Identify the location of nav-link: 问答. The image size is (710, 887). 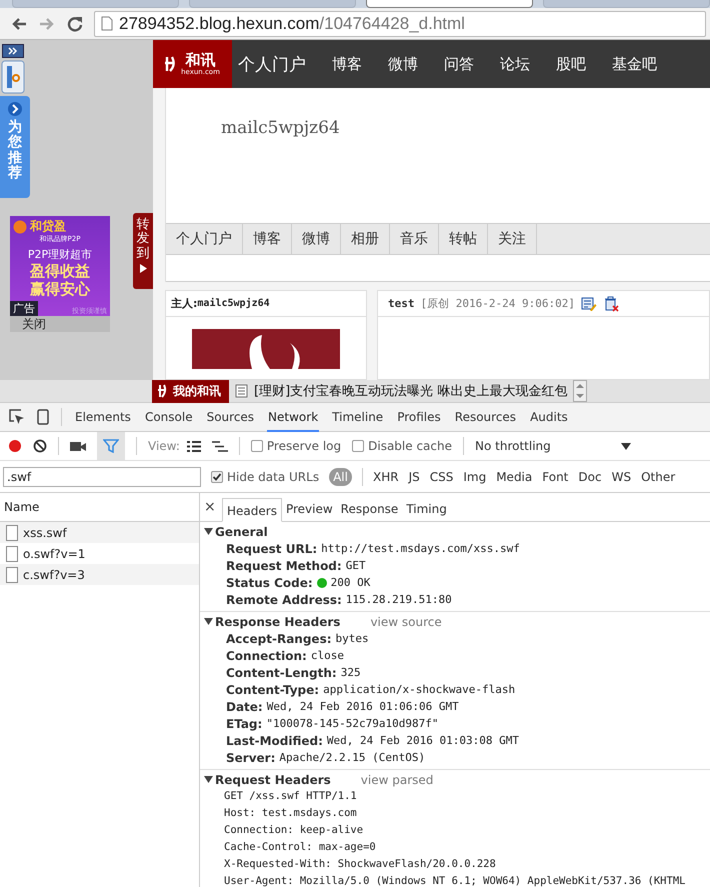
(458, 64).